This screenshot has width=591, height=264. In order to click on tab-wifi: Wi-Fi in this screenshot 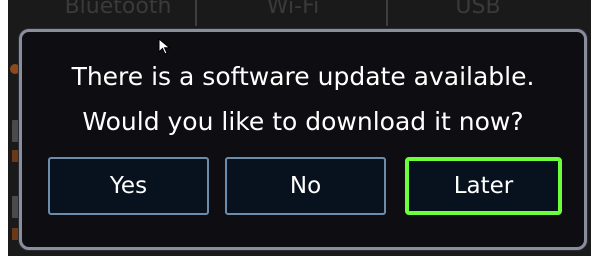, I will do `click(293, 13)`.